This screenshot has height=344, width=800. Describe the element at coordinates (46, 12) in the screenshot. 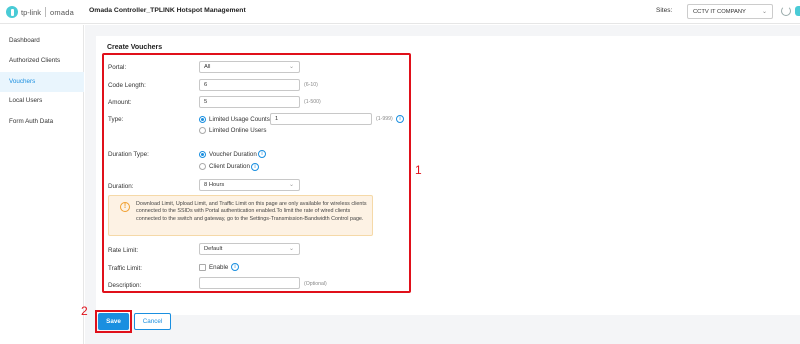

I see `logo-divider` at that location.